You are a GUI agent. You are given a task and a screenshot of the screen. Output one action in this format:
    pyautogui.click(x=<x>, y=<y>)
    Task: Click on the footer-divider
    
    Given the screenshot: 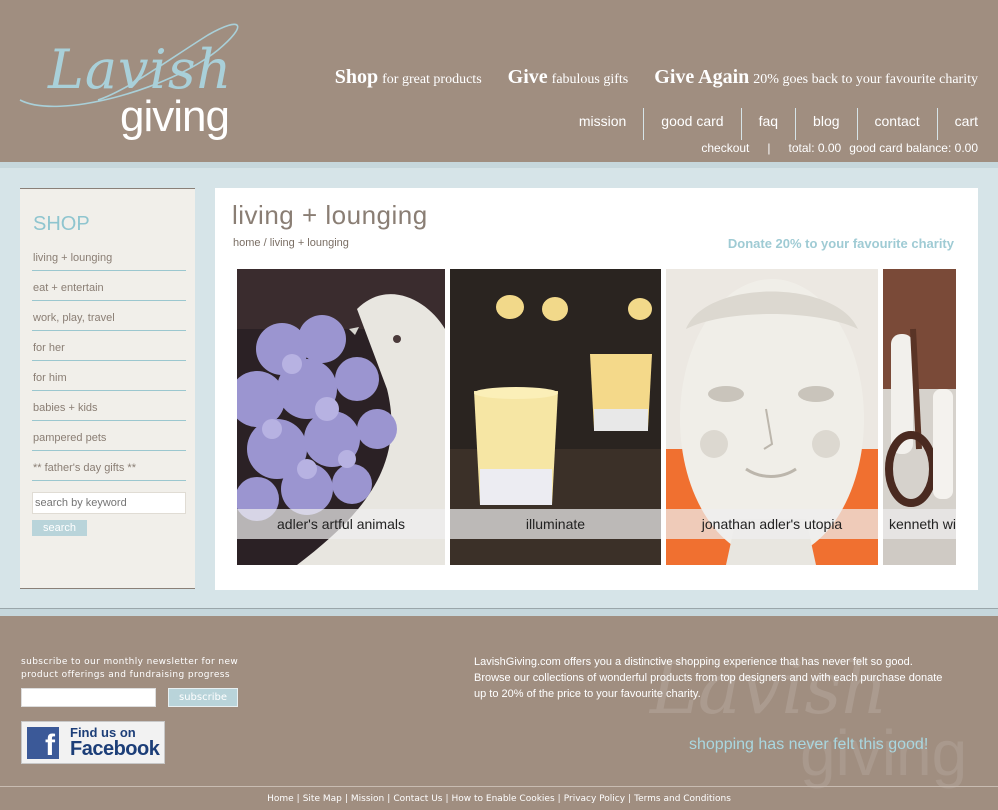 What is the action you would take?
    pyautogui.click(x=499, y=612)
    